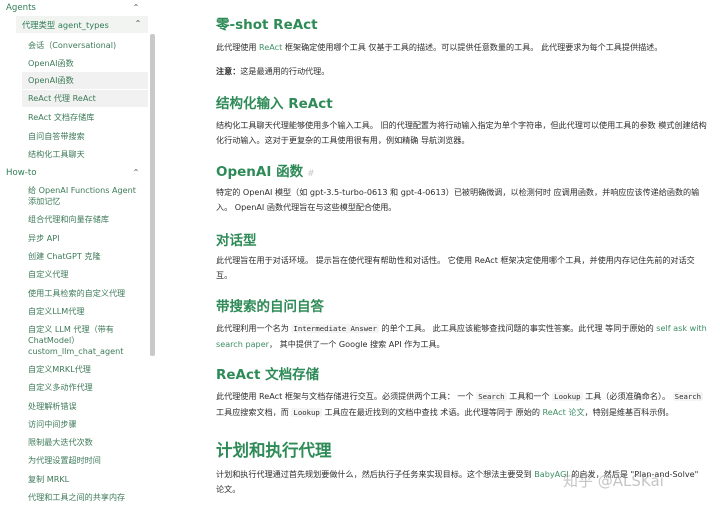 Image resolution: width=720 pixels, height=509 pixels. I want to click on watermark: 知乎 @ALSKai, so click(613, 481).